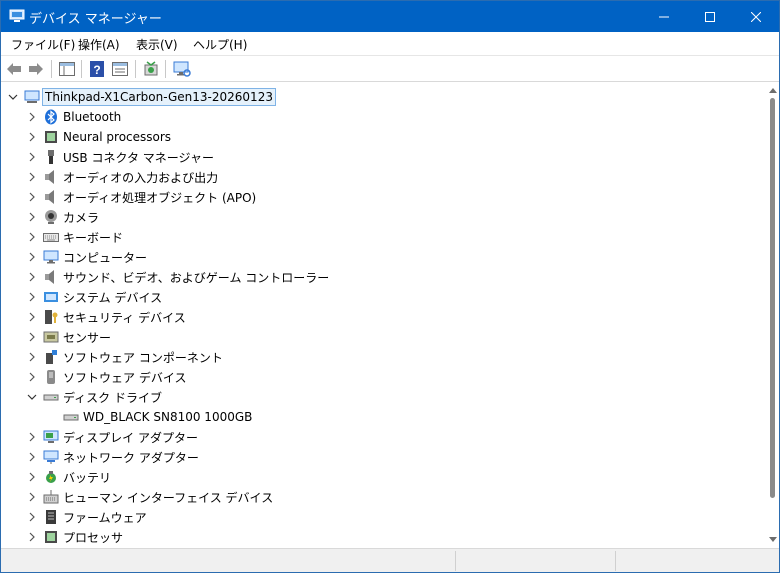 The width and height of the screenshot is (780, 573). Describe the element at coordinates (772, 298) in the screenshot. I see `scrollbar-thumb` at that location.